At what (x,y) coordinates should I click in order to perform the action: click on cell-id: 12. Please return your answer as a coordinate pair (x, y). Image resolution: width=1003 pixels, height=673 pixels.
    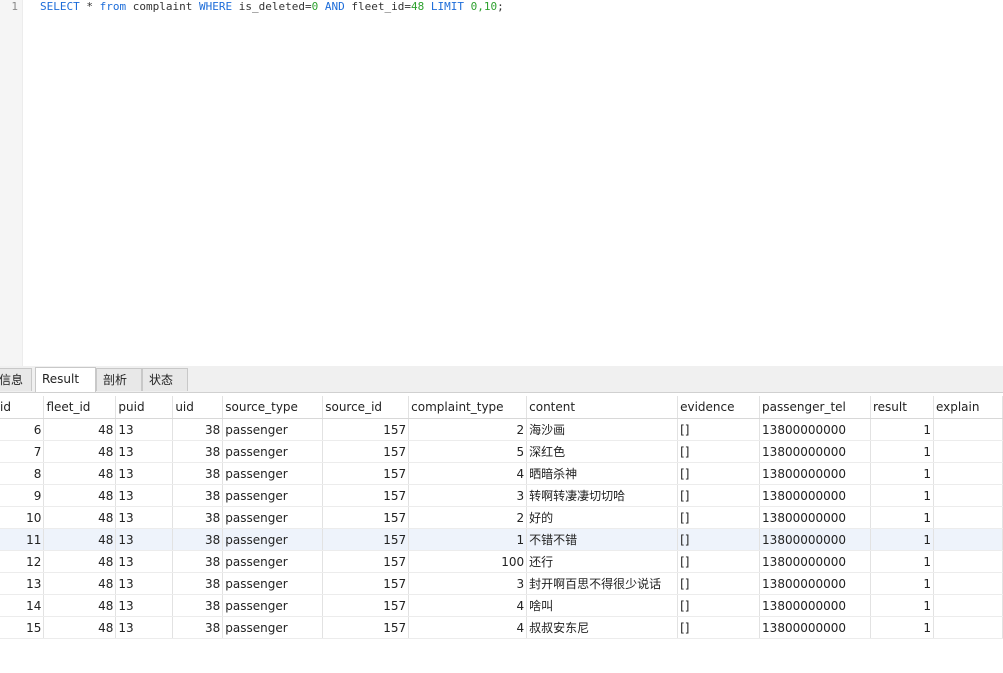
    Looking at the image, I should click on (22, 561).